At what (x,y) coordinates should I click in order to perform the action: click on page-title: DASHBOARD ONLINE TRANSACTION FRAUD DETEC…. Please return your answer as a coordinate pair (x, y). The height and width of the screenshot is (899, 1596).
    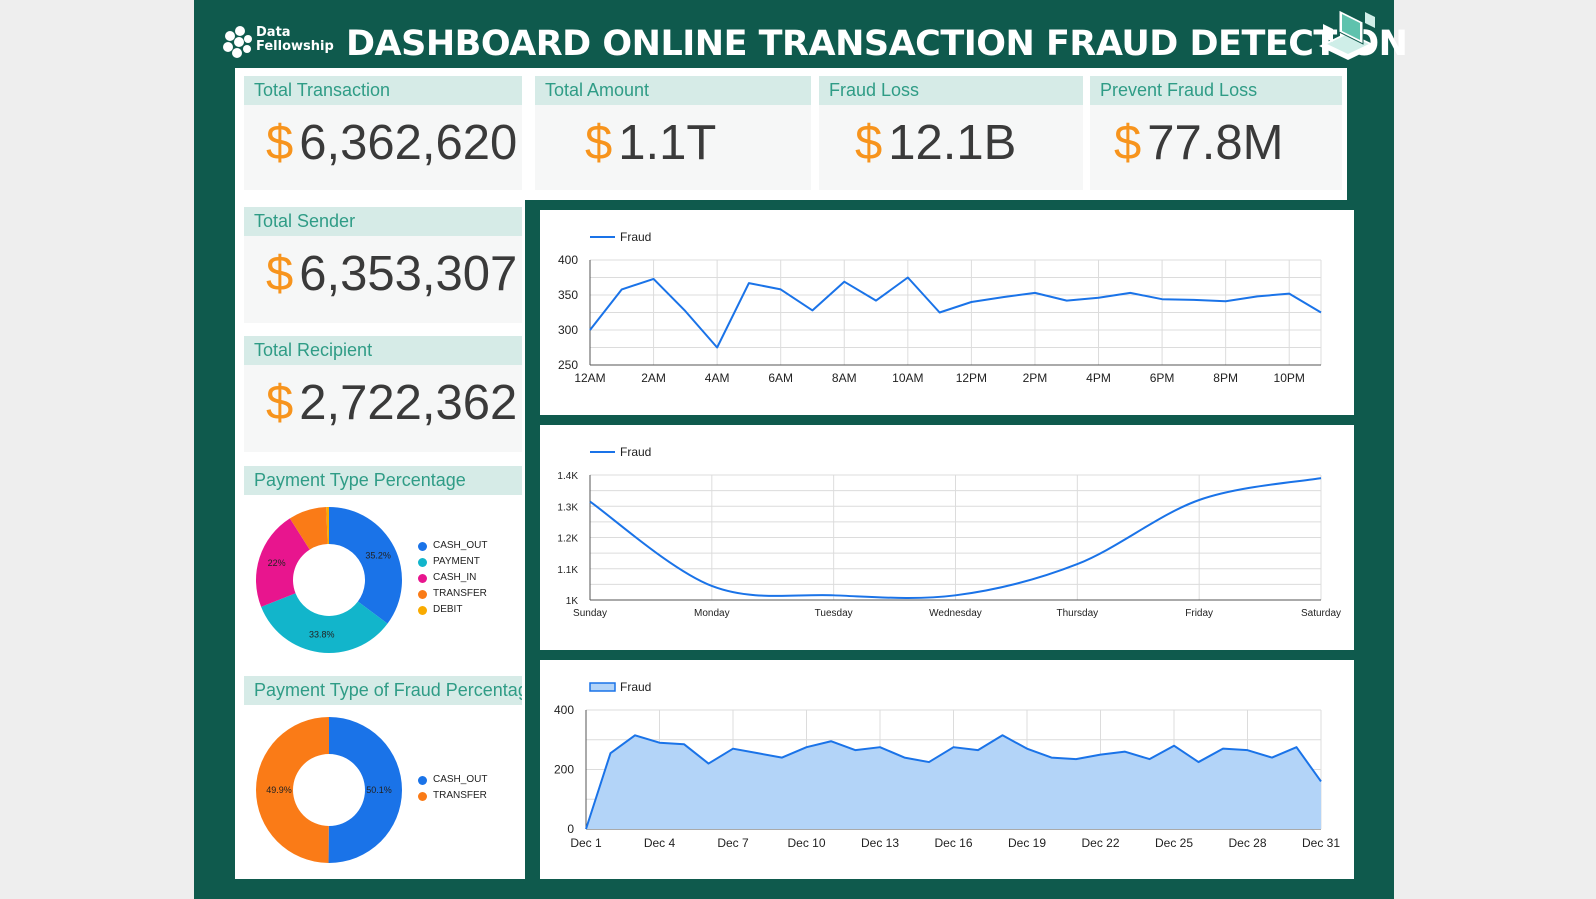
    Looking at the image, I should click on (877, 44).